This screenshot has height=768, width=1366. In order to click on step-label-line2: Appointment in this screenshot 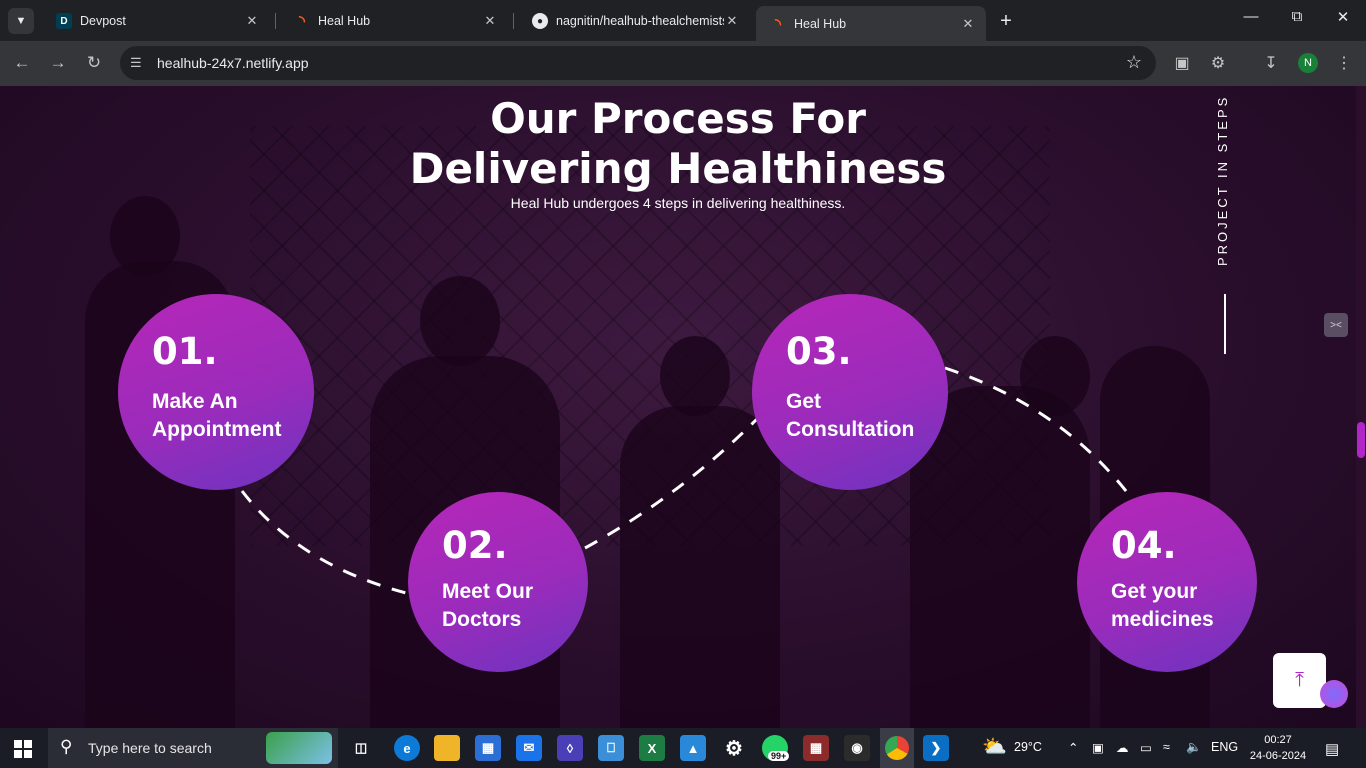, I will do `click(217, 429)`.